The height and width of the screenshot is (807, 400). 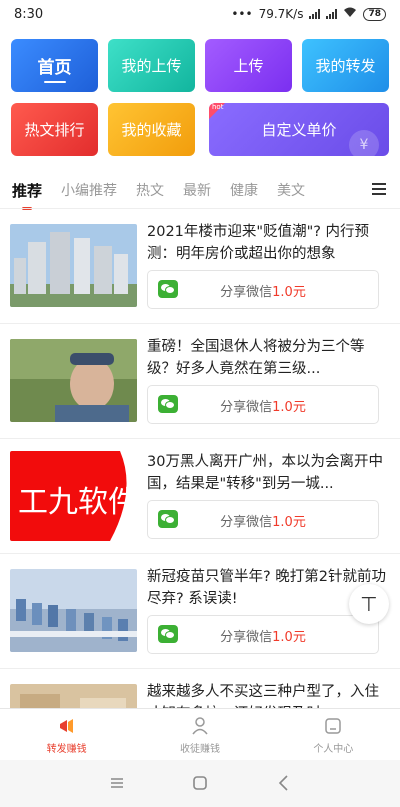 I want to click on hot-badge: hot, so click(x=217, y=111).